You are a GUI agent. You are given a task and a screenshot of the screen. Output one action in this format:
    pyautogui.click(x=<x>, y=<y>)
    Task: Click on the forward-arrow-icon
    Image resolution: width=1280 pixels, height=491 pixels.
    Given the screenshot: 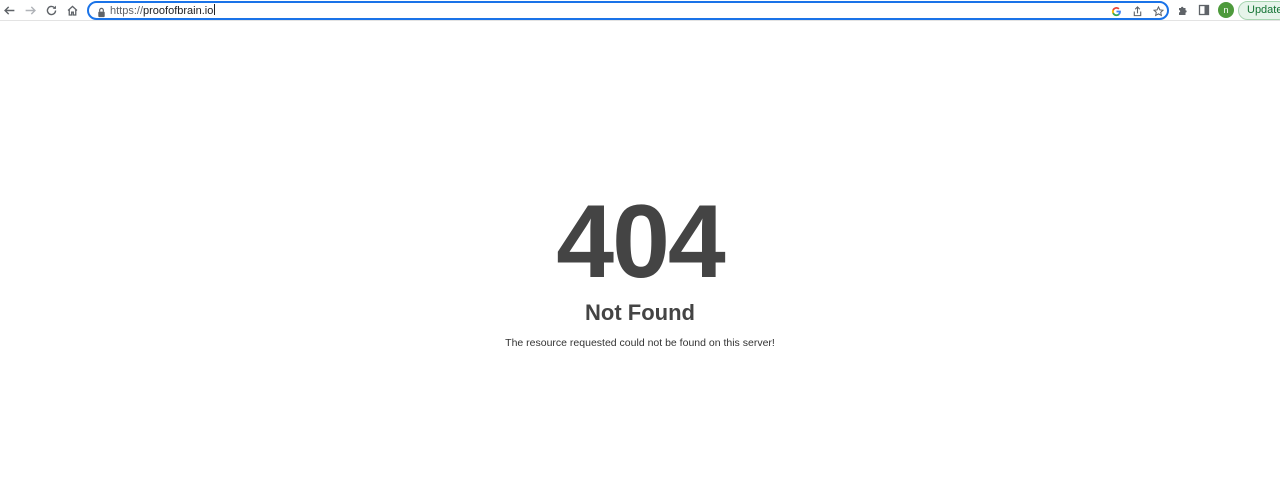 What is the action you would take?
    pyautogui.click(x=30, y=10)
    